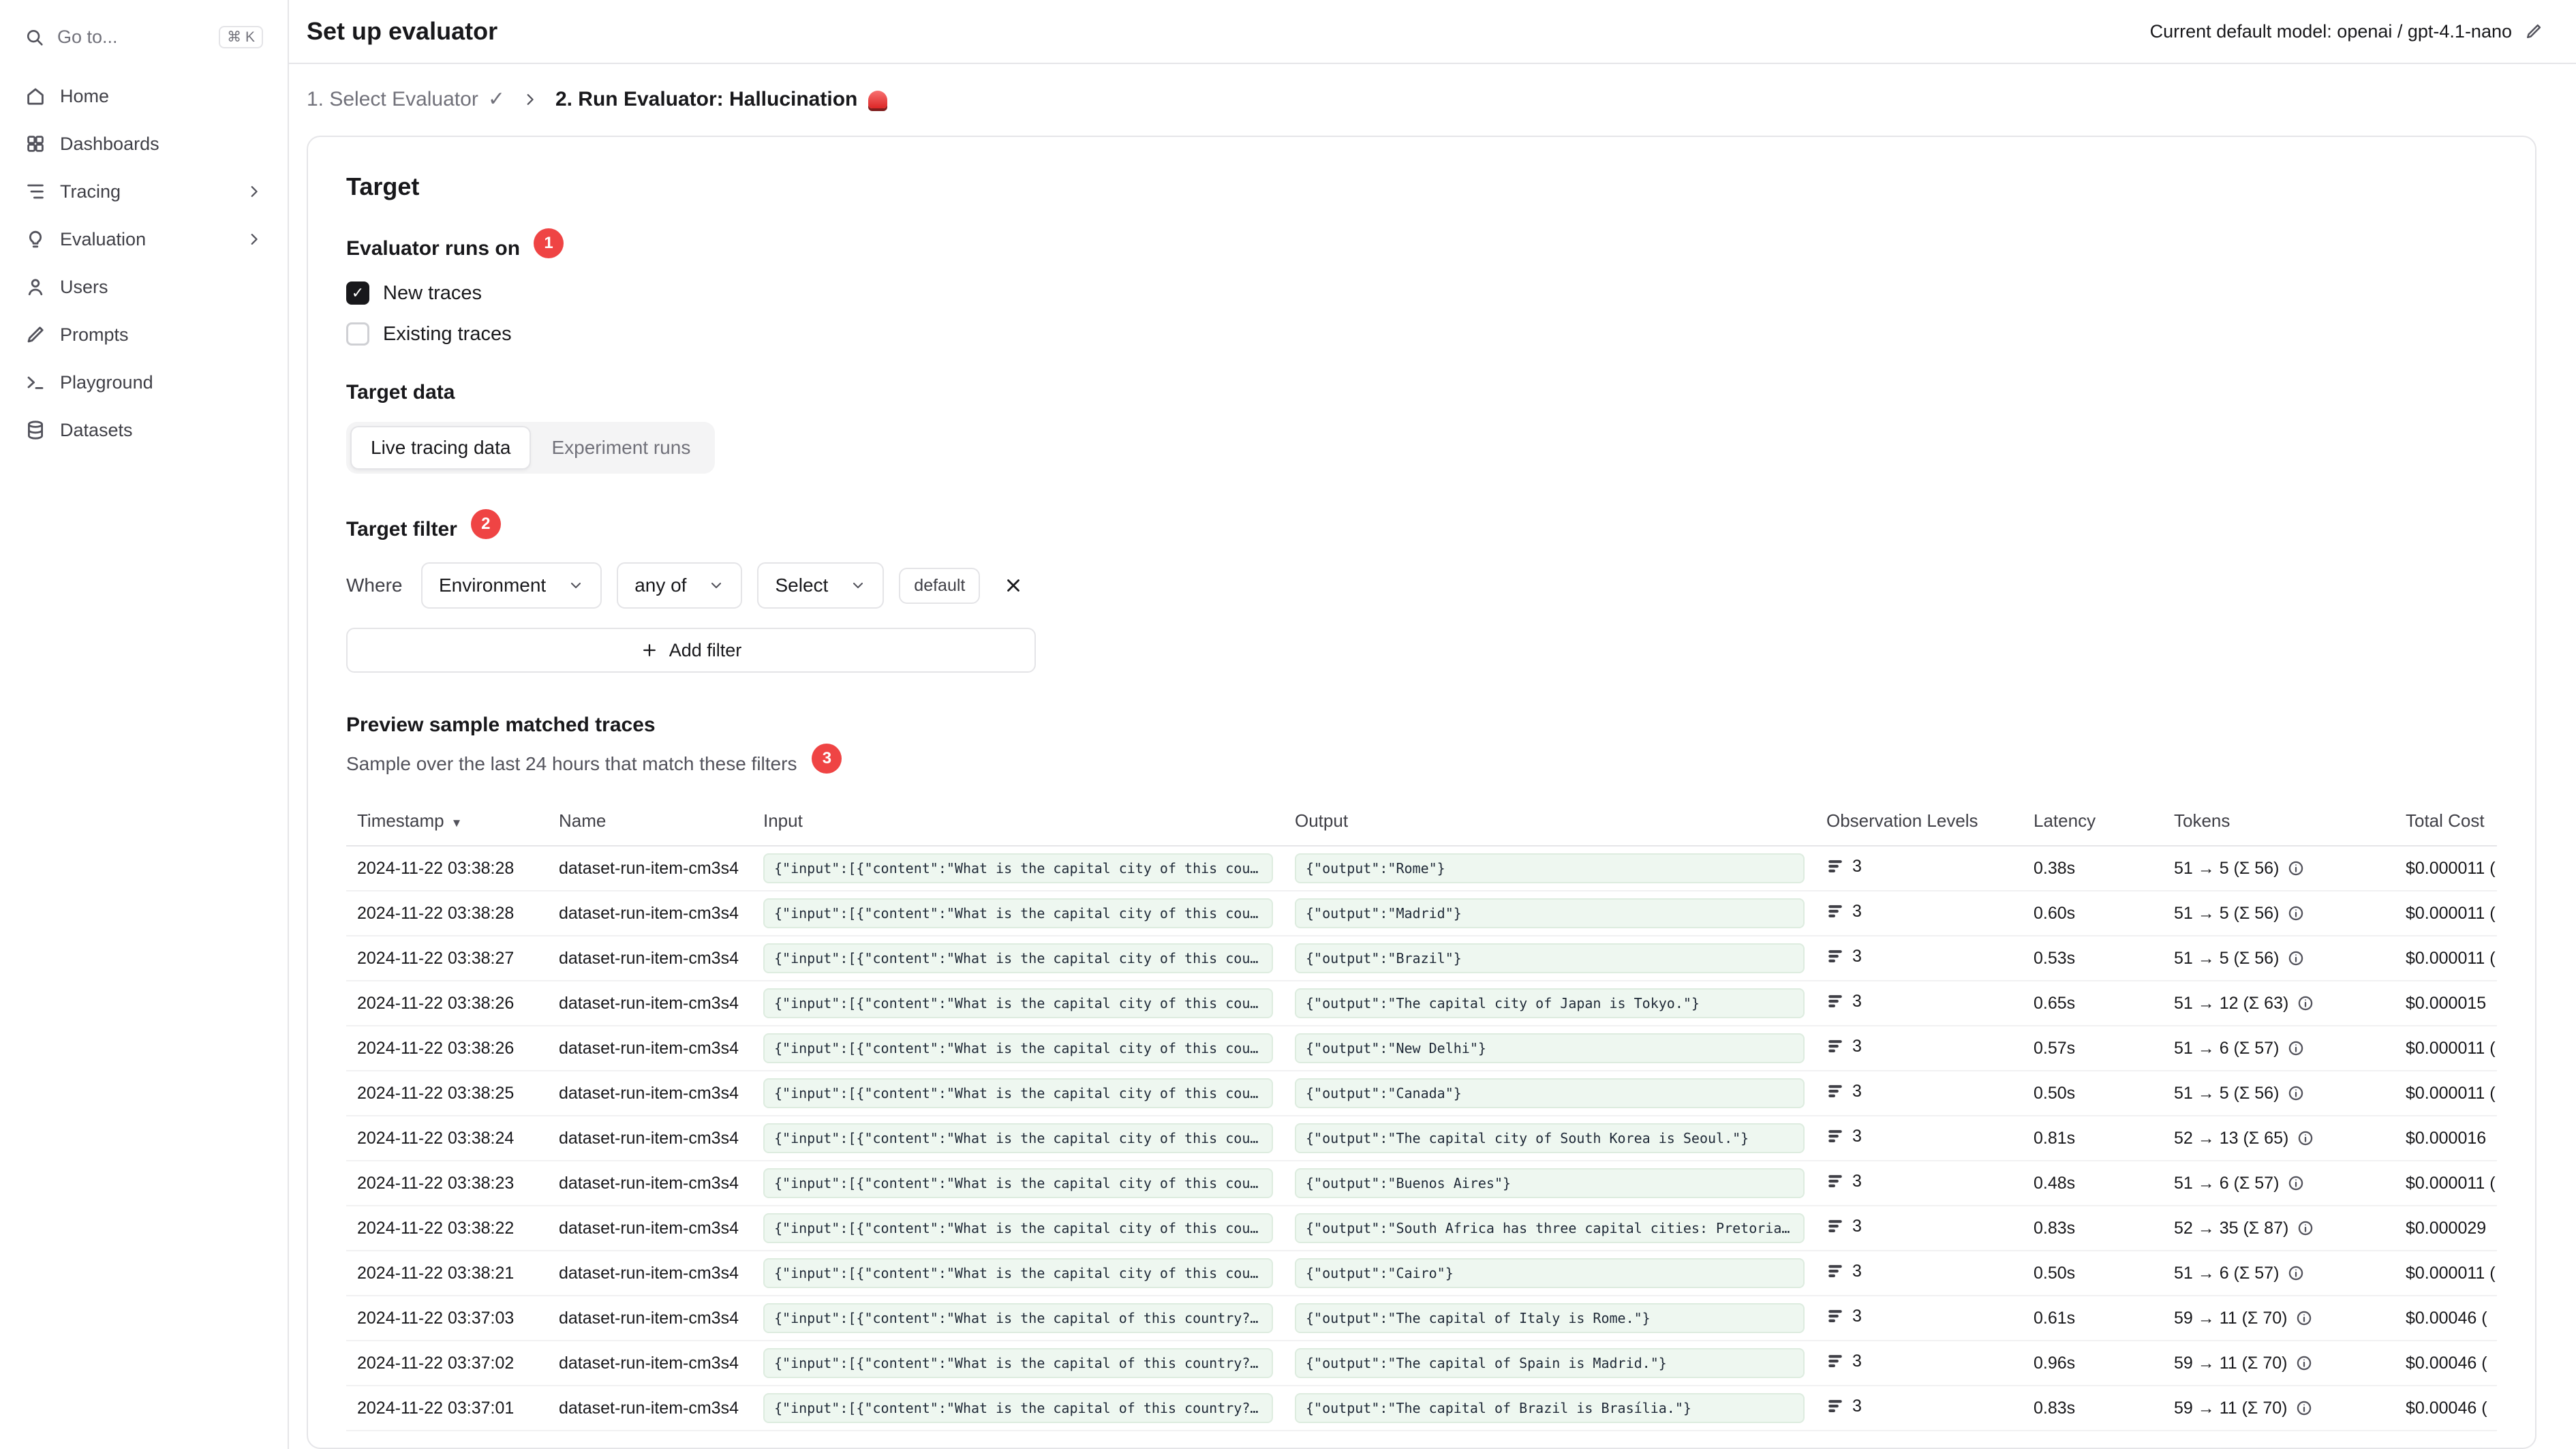 This screenshot has height=1449, width=2576. What do you see at coordinates (691, 651) in the screenshot?
I see `add-filter-button: Add filter` at bounding box center [691, 651].